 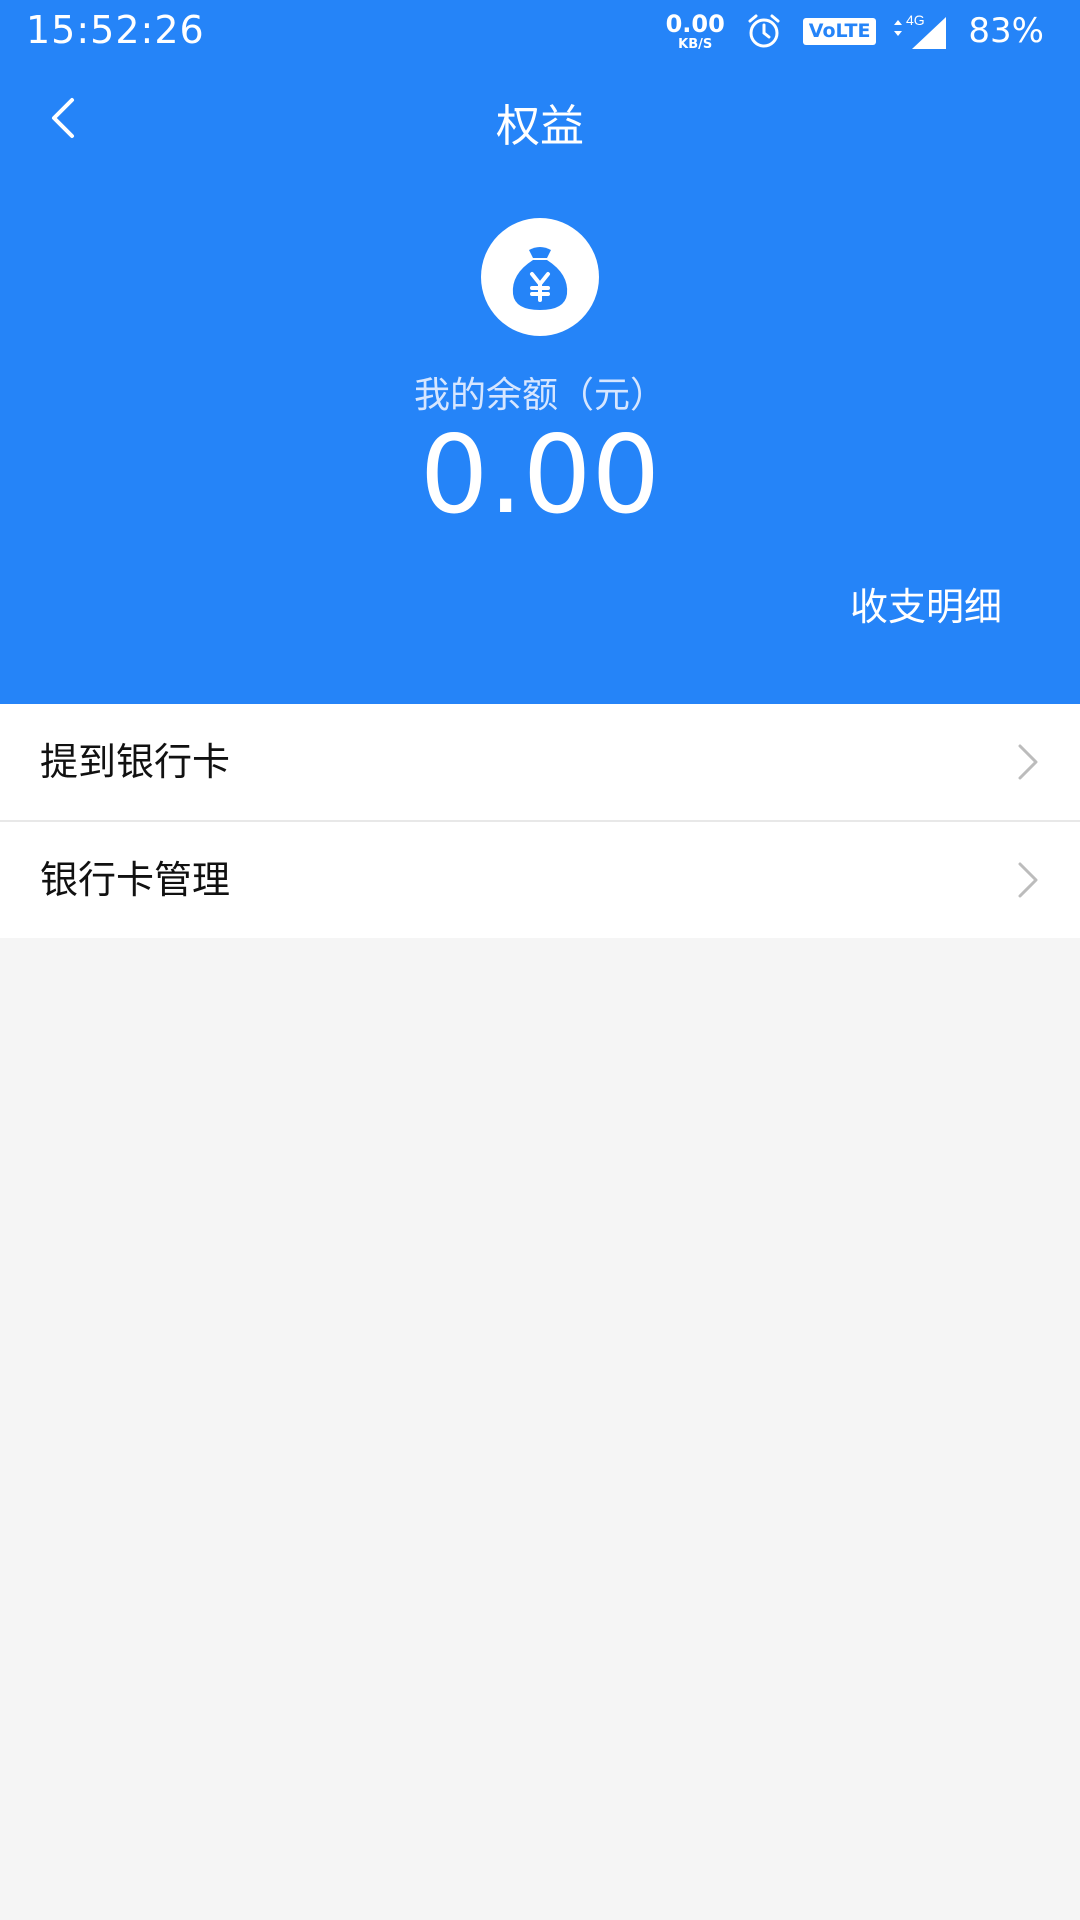 What do you see at coordinates (115, 30) in the screenshot?
I see `status-time: 15:52:26` at bounding box center [115, 30].